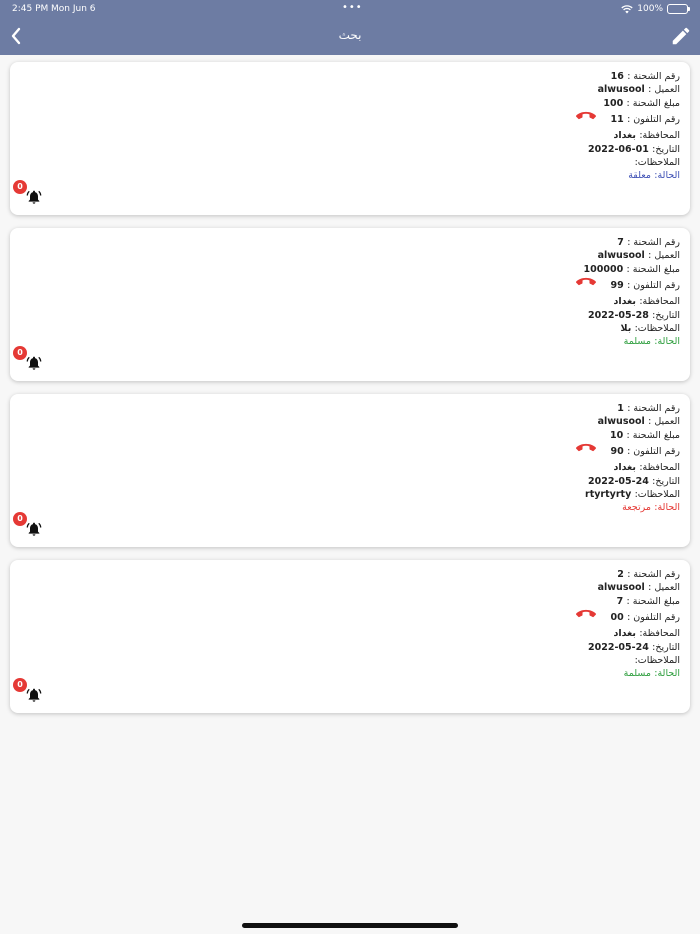 This screenshot has height=934, width=700. Describe the element at coordinates (73, 9) in the screenshot. I see `status-date: Mon Jun 6` at that location.